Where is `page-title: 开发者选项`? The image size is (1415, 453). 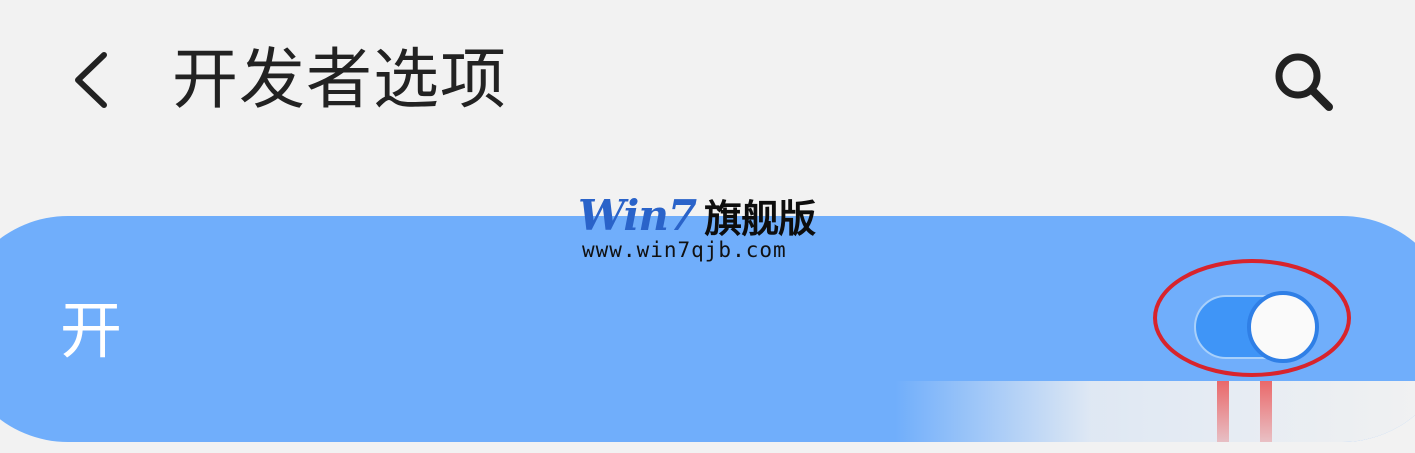 page-title: 开发者选项 is located at coordinates (339, 79).